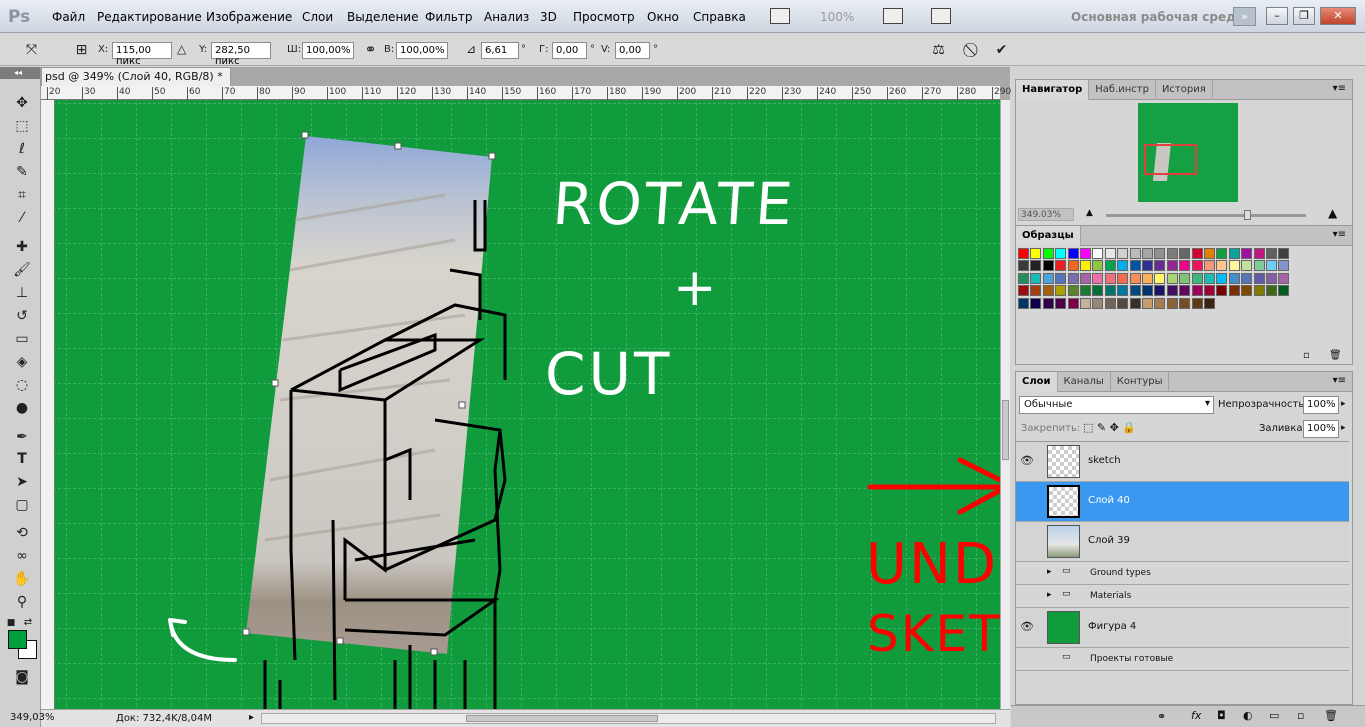  I want to click on quick-mask-icon: ◙, so click(22, 677).